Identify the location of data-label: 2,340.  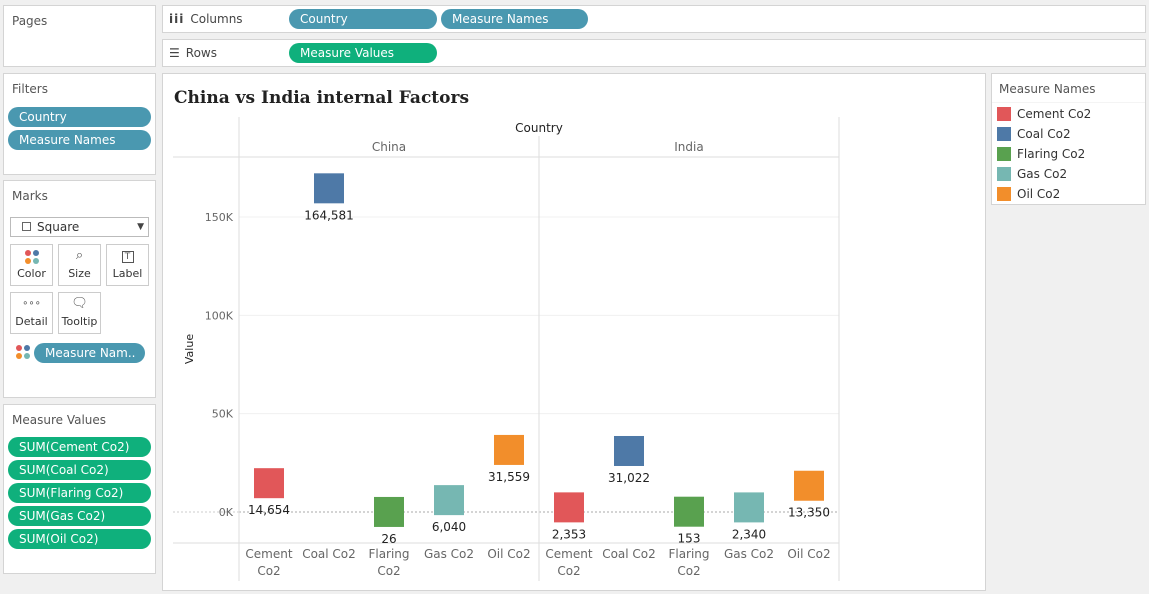
(749, 534).